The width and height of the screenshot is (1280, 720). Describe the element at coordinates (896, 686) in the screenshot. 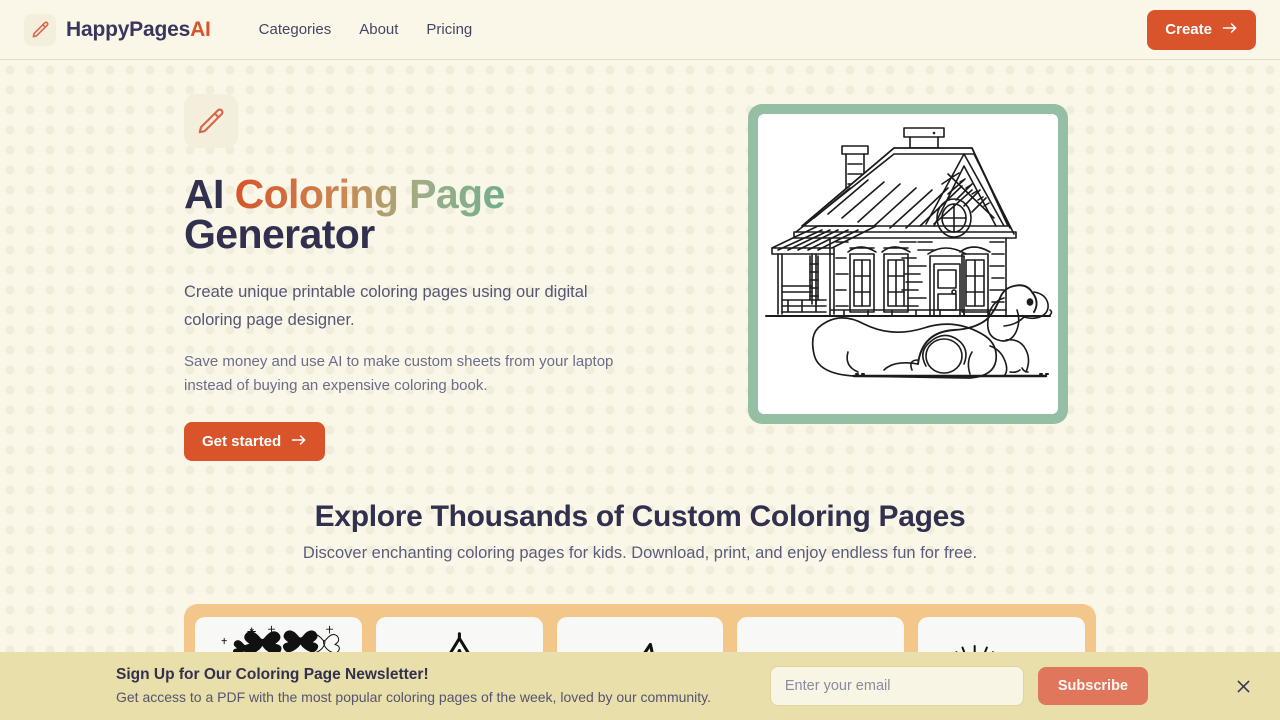

I see `email-input` at that location.